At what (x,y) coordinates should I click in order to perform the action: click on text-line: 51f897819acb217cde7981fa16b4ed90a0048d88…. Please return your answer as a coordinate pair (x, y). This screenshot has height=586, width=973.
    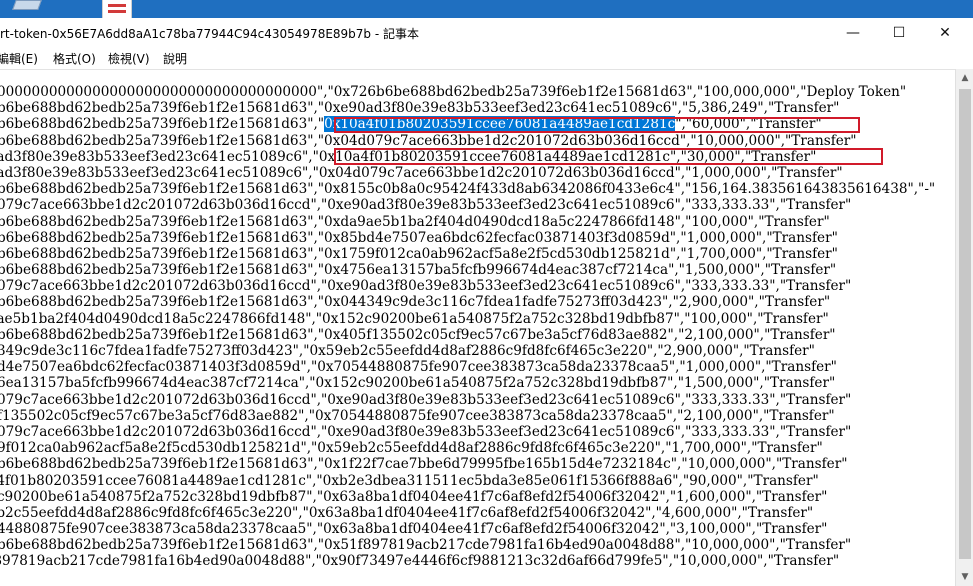
    Looking at the image, I should click on (467, 561).